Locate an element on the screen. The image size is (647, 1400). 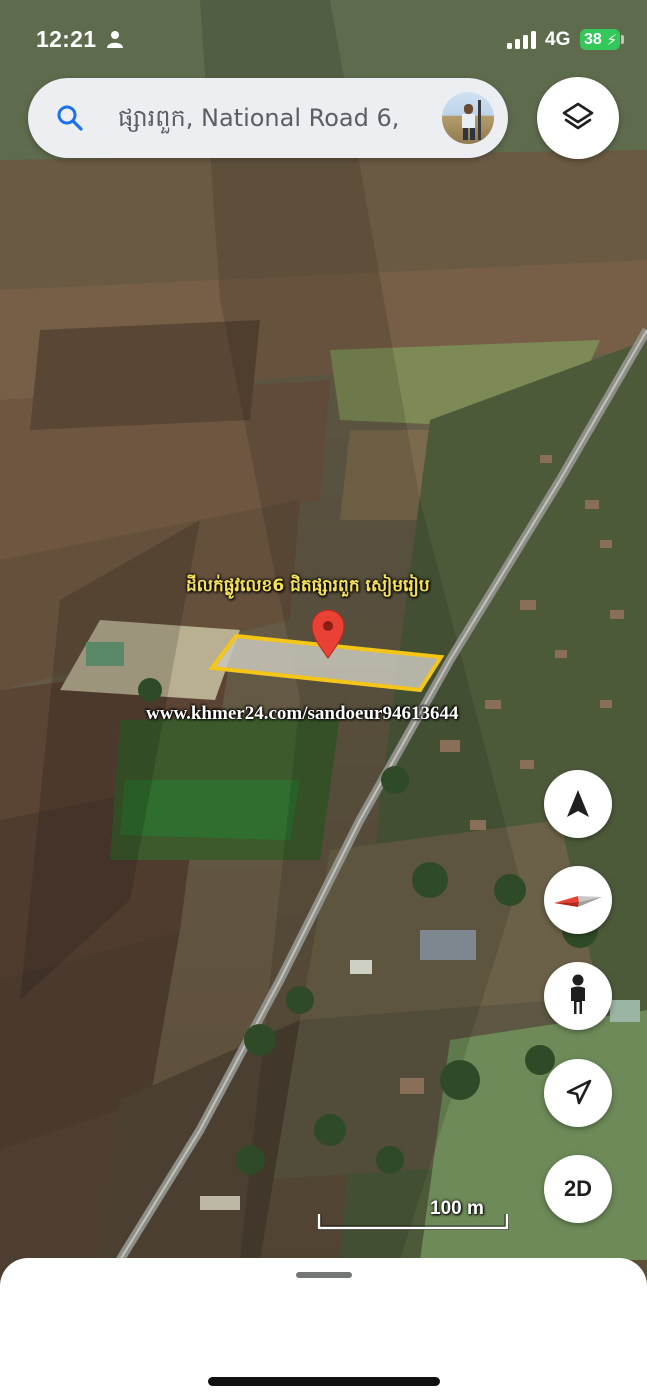
network-type: 4G is located at coordinates (558, 39).